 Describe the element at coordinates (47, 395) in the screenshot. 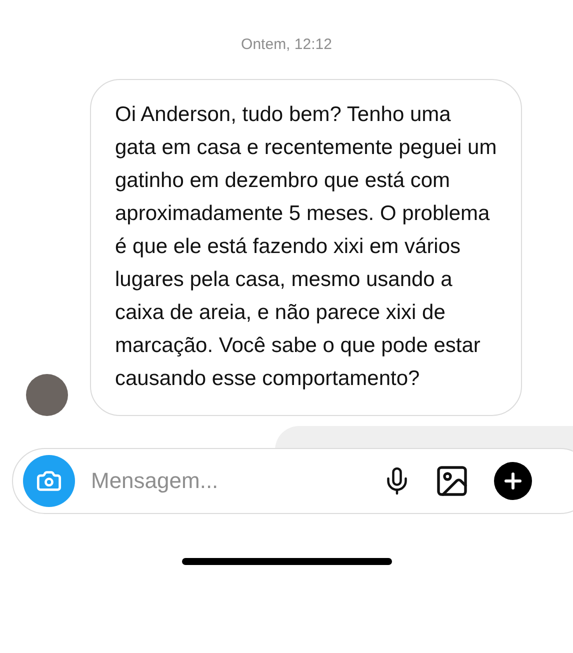

I see `avatar` at that location.